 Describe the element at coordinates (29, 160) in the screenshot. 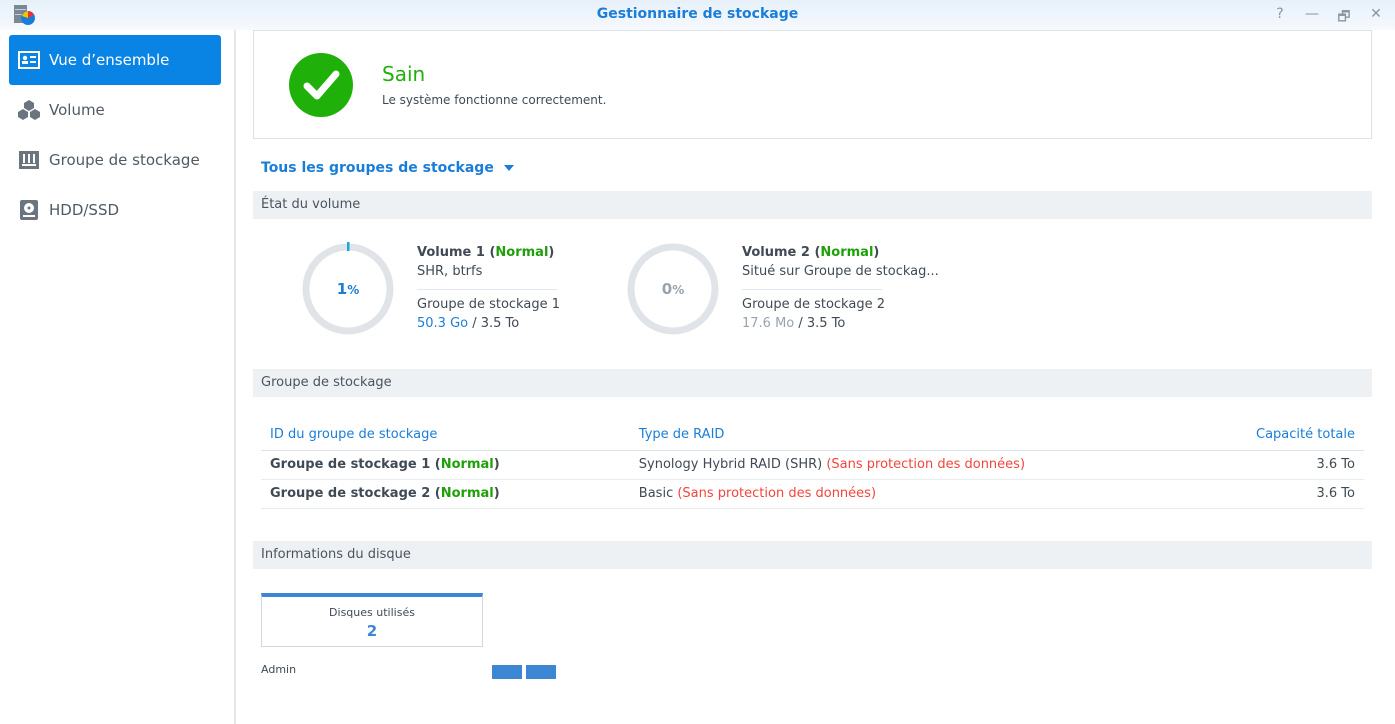

I see `storage-pool-icon` at that location.